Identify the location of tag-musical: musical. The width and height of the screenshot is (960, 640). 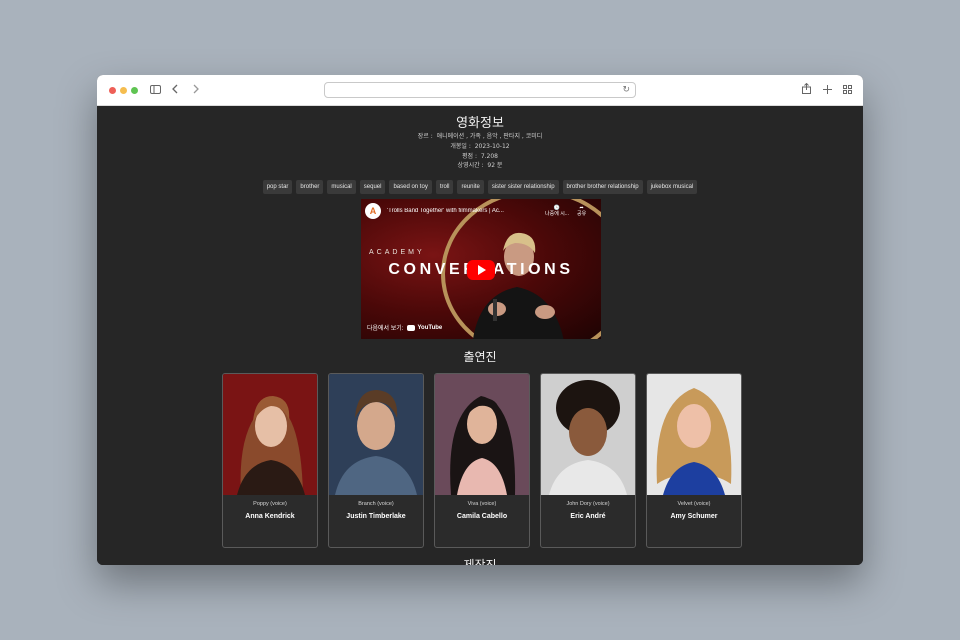
(341, 187).